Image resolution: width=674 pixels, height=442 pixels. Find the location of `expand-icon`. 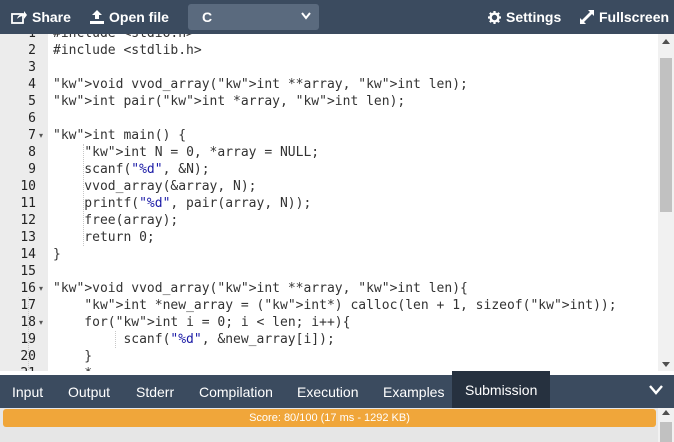

expand-icon is located at coordinates (587, 17).